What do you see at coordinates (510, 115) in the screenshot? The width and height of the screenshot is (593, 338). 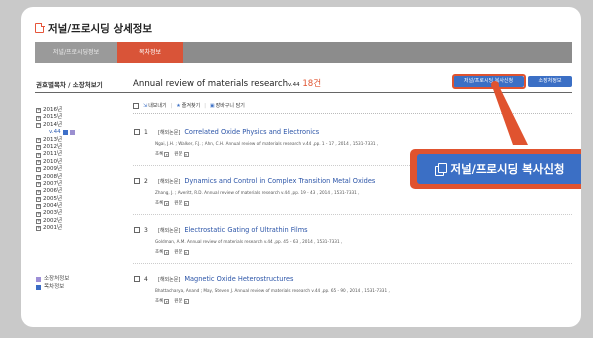 I see `callout-arrow` at bounding box center [510, 115].